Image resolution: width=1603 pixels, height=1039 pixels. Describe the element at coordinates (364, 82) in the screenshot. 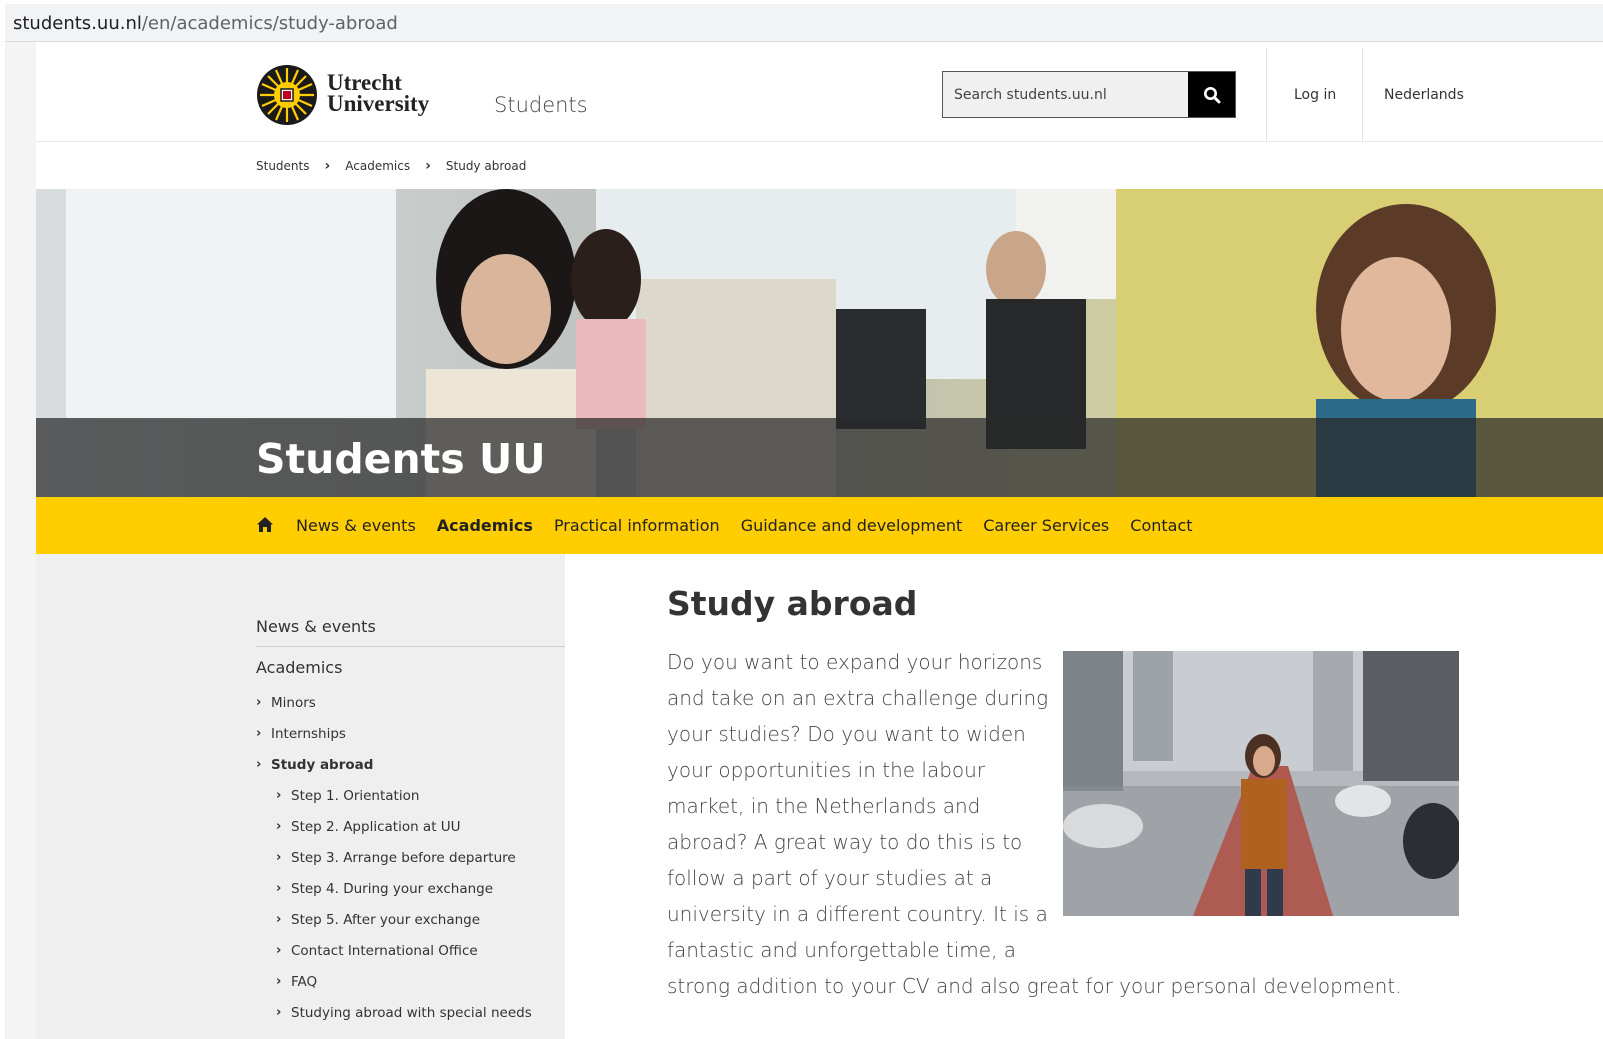

I see `logo-line1: Utrecht` at that location.